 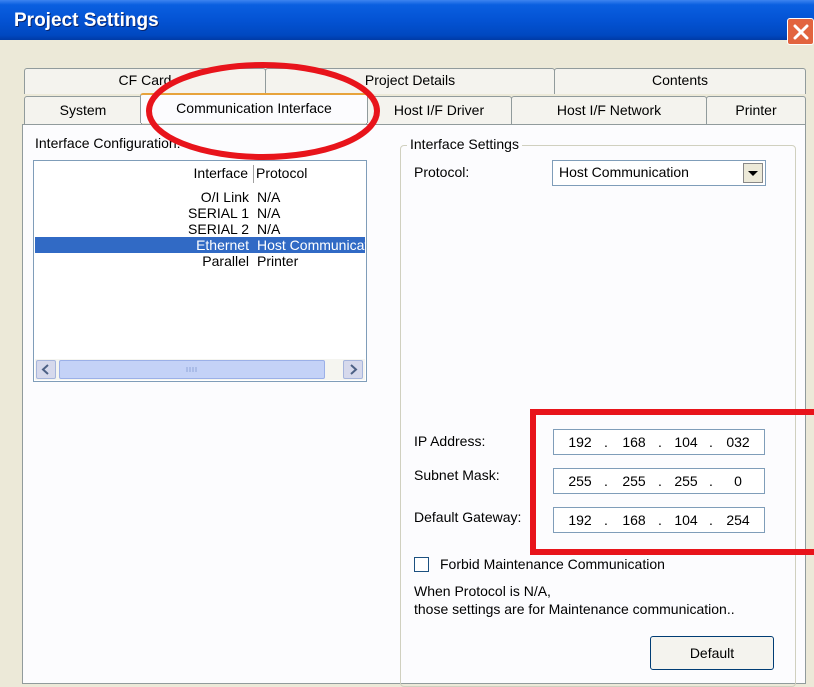 I want to click on tab-host-if-driver-label: Host I/F Driver, so click(x=439, y=110).